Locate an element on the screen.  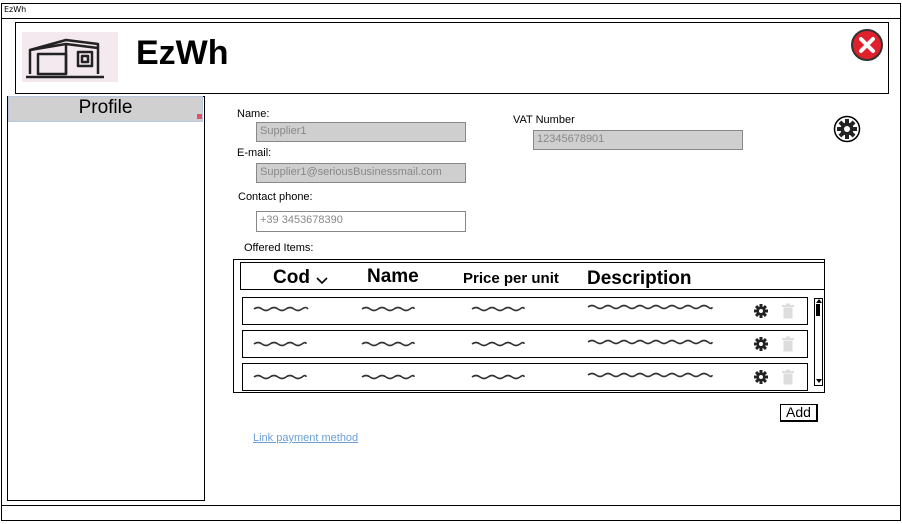
settings-button is located at coordinates (847, 129).